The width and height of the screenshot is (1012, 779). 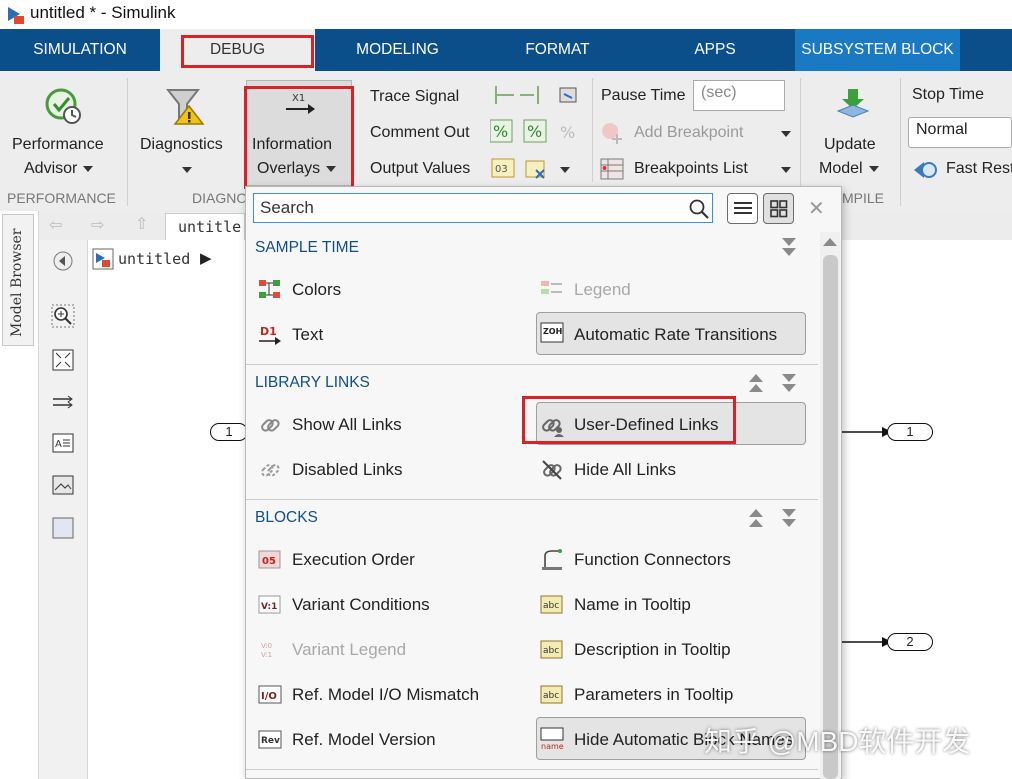 What do you see at coordinates (361, 605) in the screenshot?
I see `item-variant-conditions: Variant Conditions` at bounding box center [361, 605].